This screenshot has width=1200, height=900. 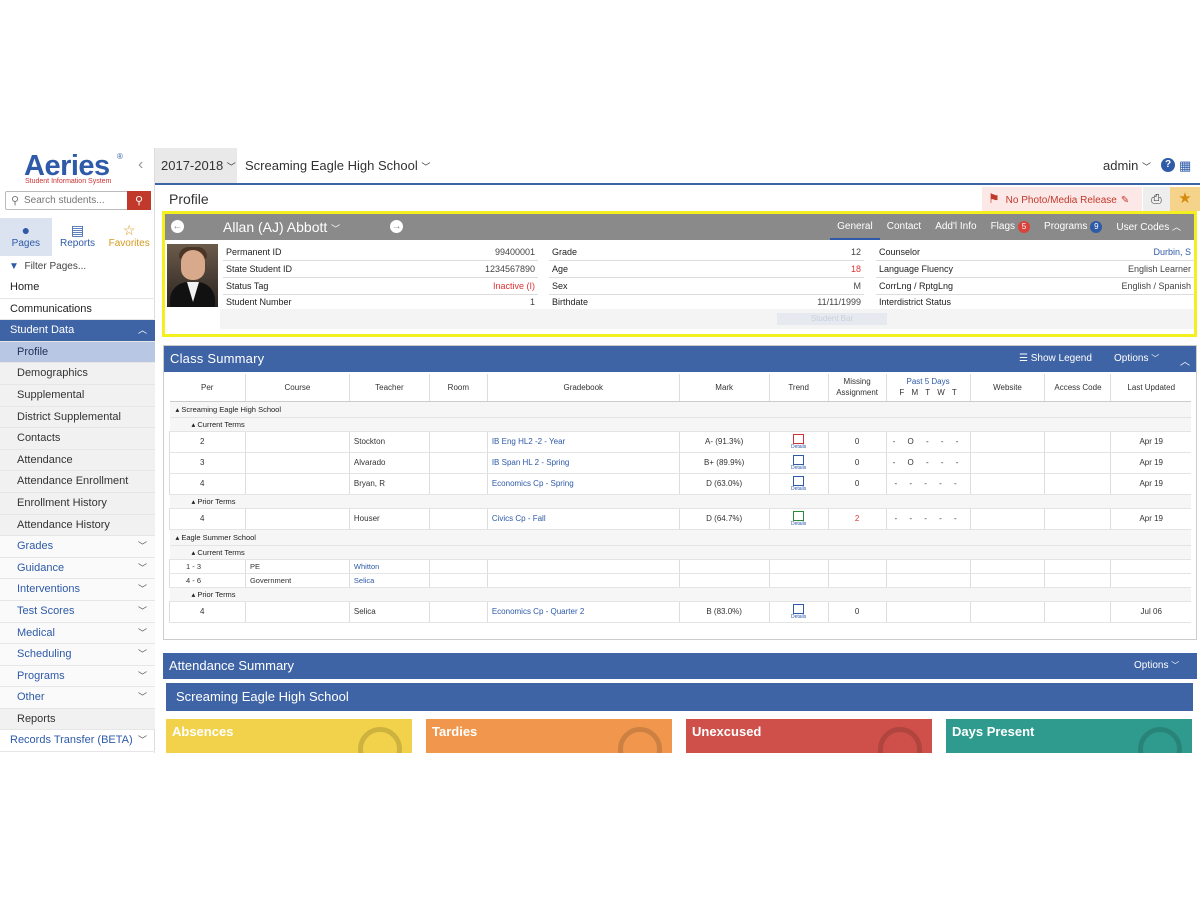 What do you see at coordinates (832, 319) in the screenshot?
I see `faint-button: Student Bar` at bounding box center [832, 319].